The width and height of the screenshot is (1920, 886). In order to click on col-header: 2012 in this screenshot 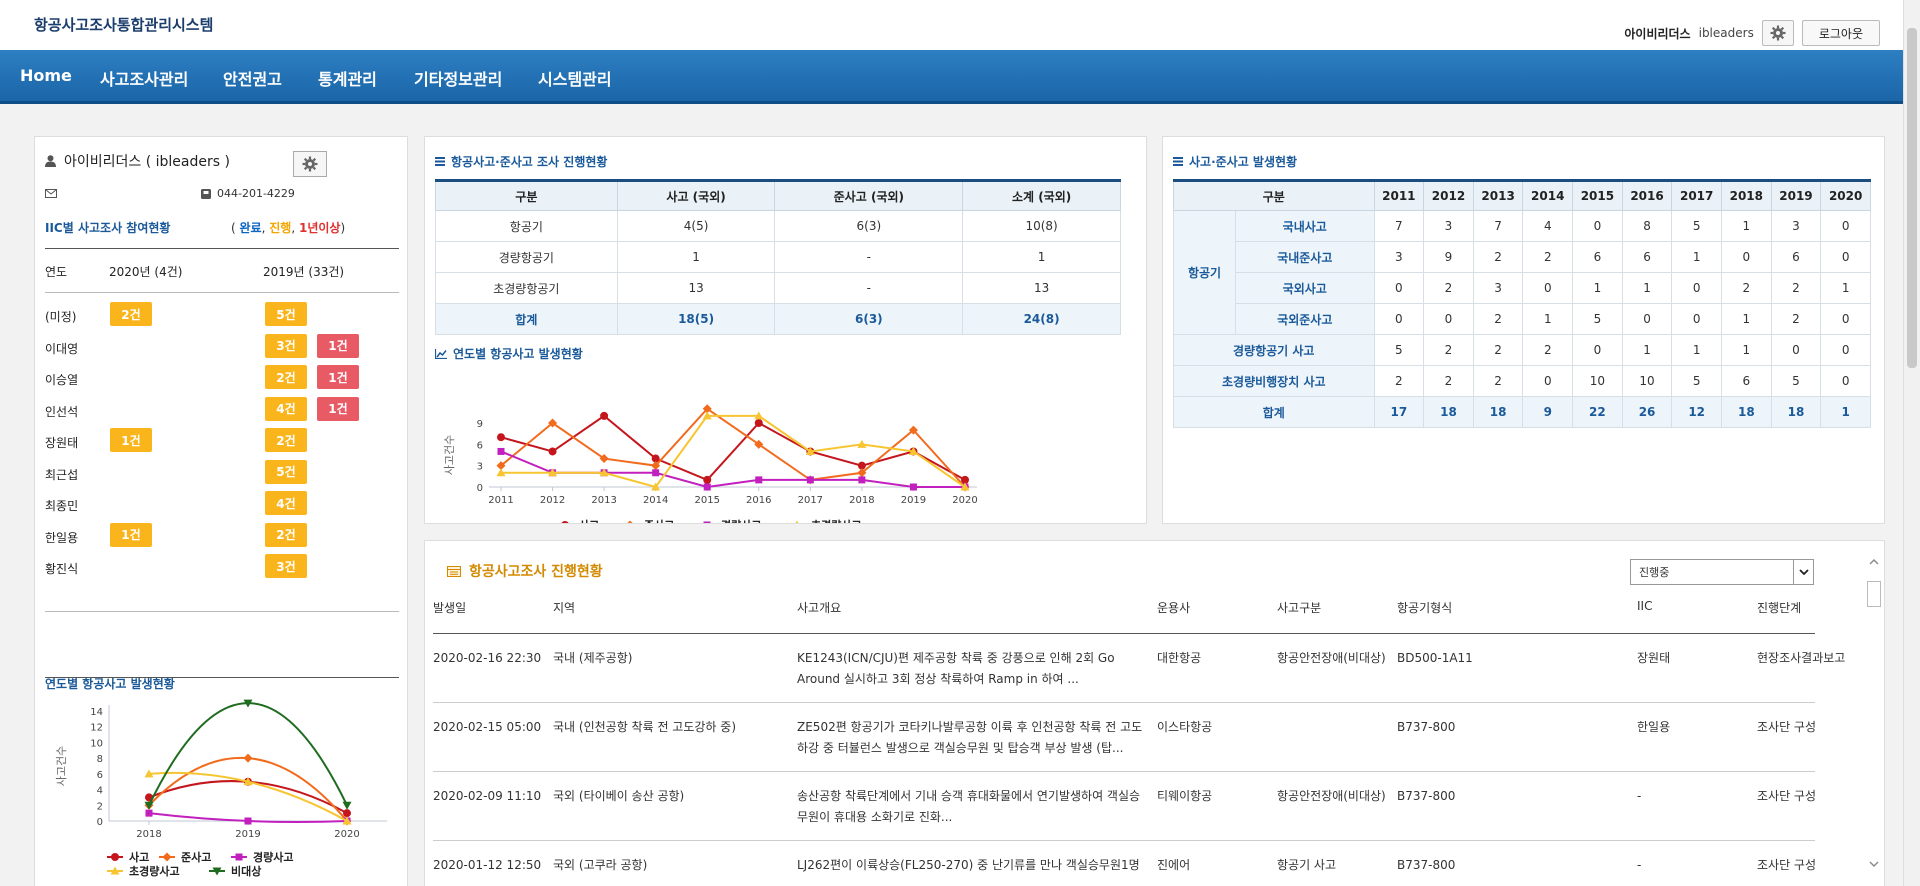, I will do `click(1448, 195)`.